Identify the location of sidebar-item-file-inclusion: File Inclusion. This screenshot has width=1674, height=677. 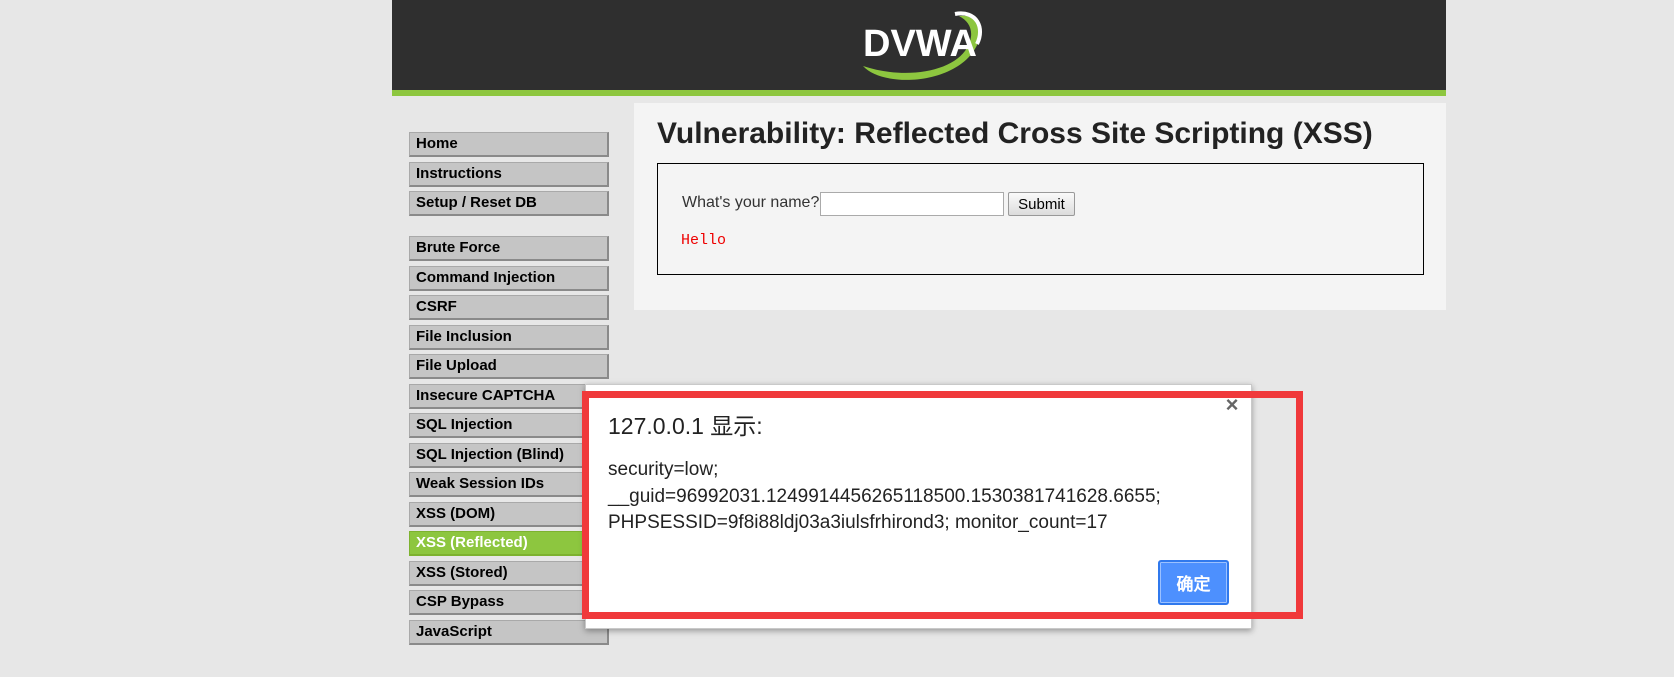
(509, 337).